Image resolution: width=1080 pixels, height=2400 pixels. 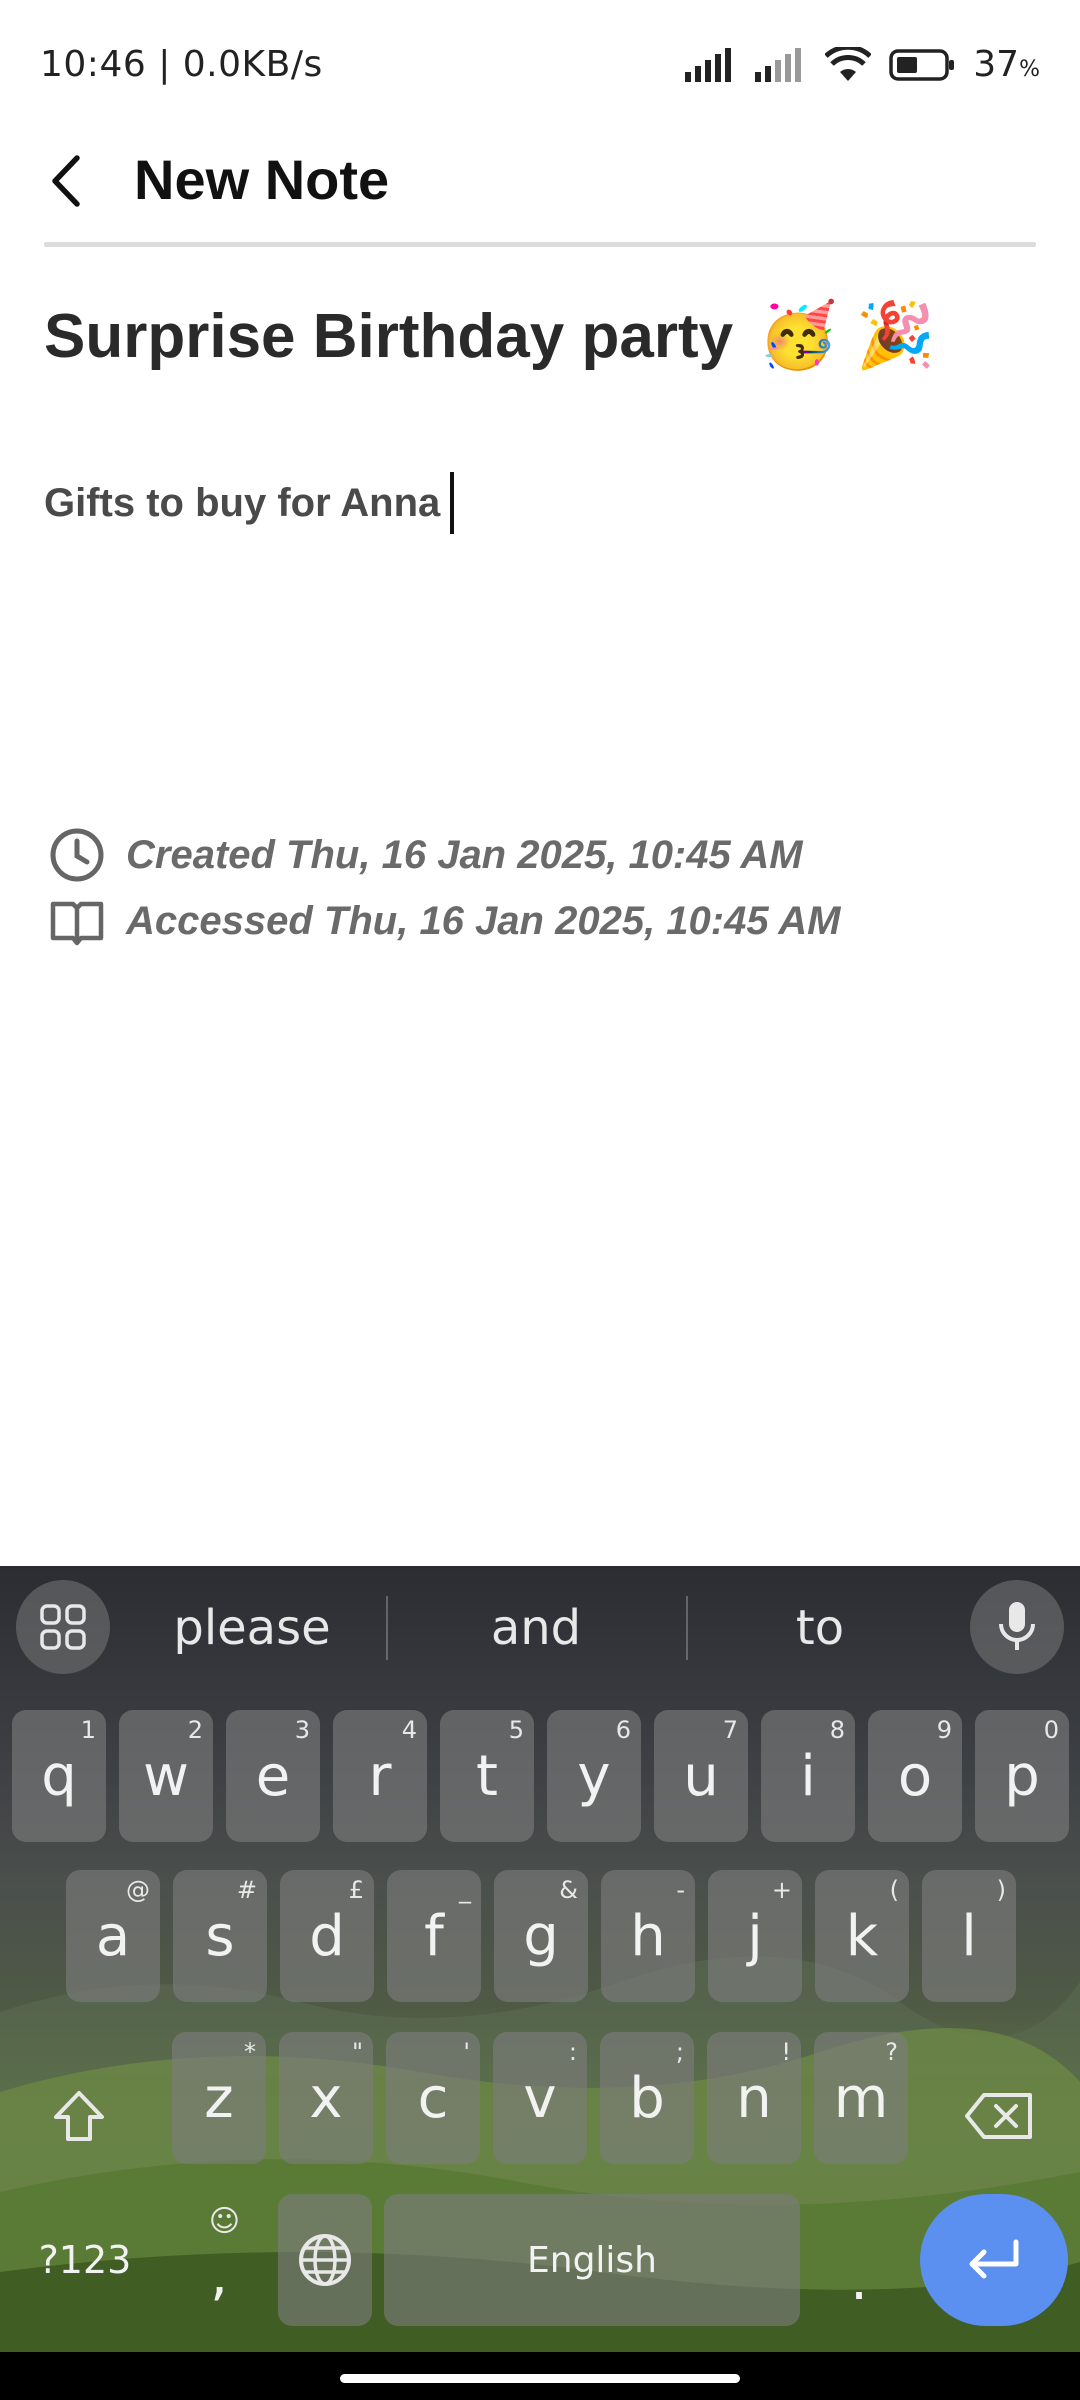 What do you see at coordinates (1022, 1776) in the screenshot?
I see `key-p: 0p` at bounding box center [1022, 1776].